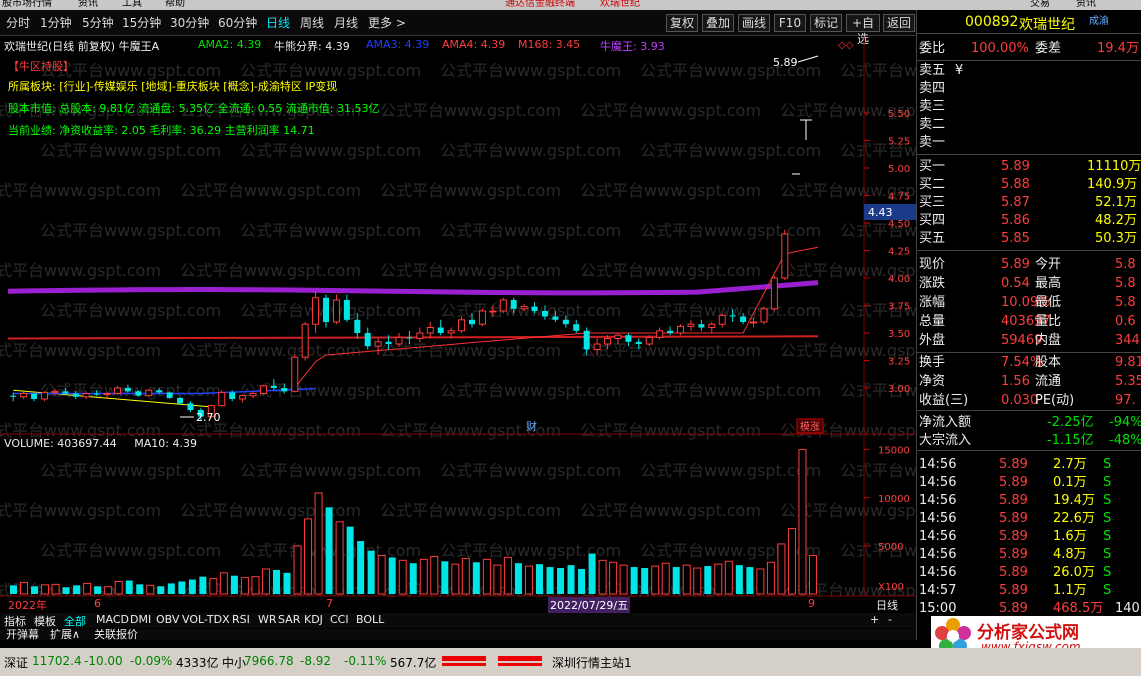 The image size is (1141, 676). I want to click on zx-label: 中小, so click(234, 663).